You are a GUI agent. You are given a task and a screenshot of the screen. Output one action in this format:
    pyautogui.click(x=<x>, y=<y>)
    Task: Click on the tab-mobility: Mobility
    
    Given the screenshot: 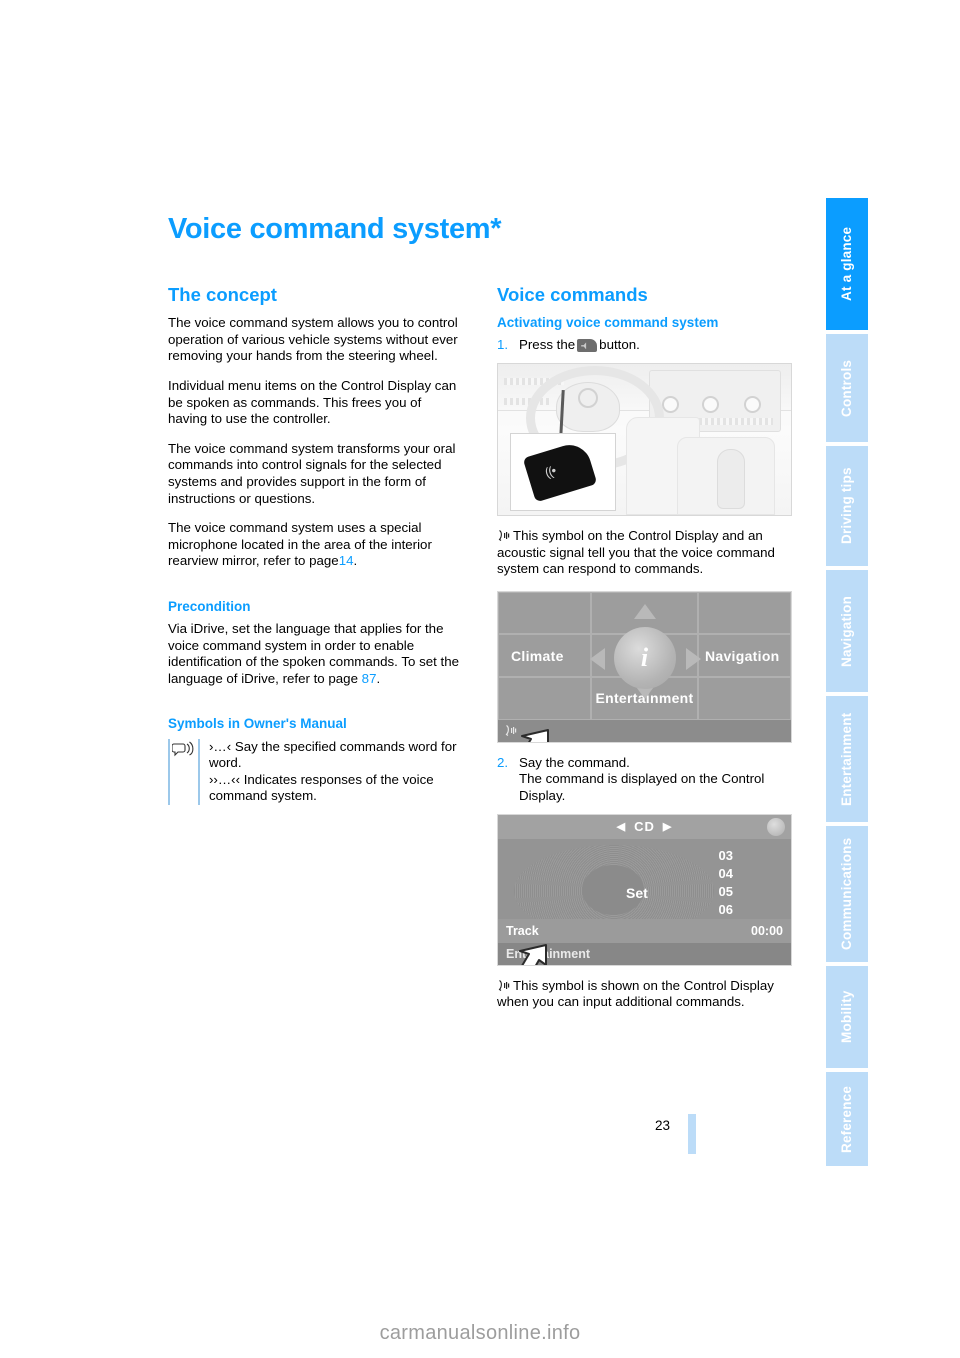 What is the action you would take?
    pyautogui.click(x=847, y=1017)
    